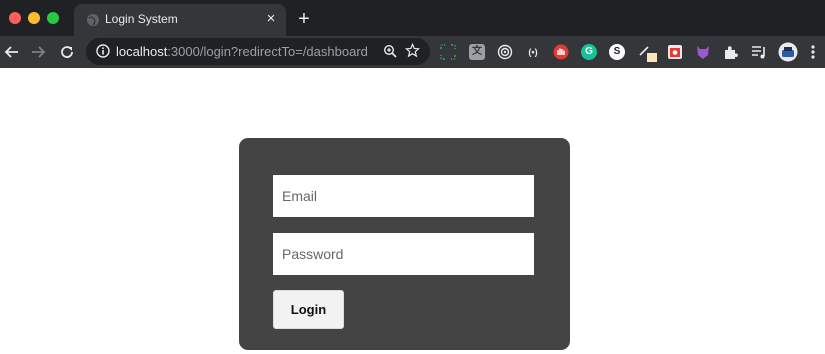 The width and height of the screenshot is (825, 354). I want to click on back-arrow-icon, so click(12, 52).